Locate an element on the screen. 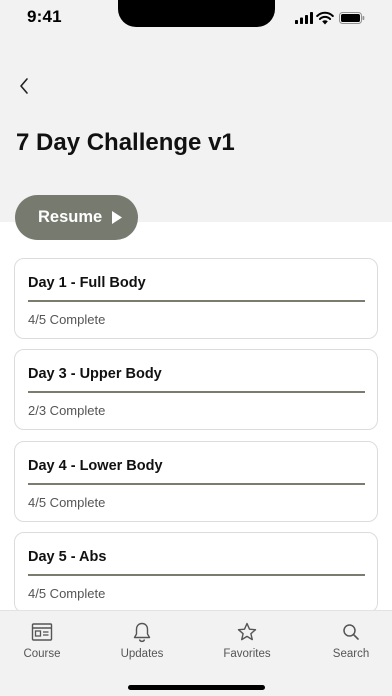 Image resolution: width=392 pixels, height=696 pixels. back-button is located at coordinates (24, 86).